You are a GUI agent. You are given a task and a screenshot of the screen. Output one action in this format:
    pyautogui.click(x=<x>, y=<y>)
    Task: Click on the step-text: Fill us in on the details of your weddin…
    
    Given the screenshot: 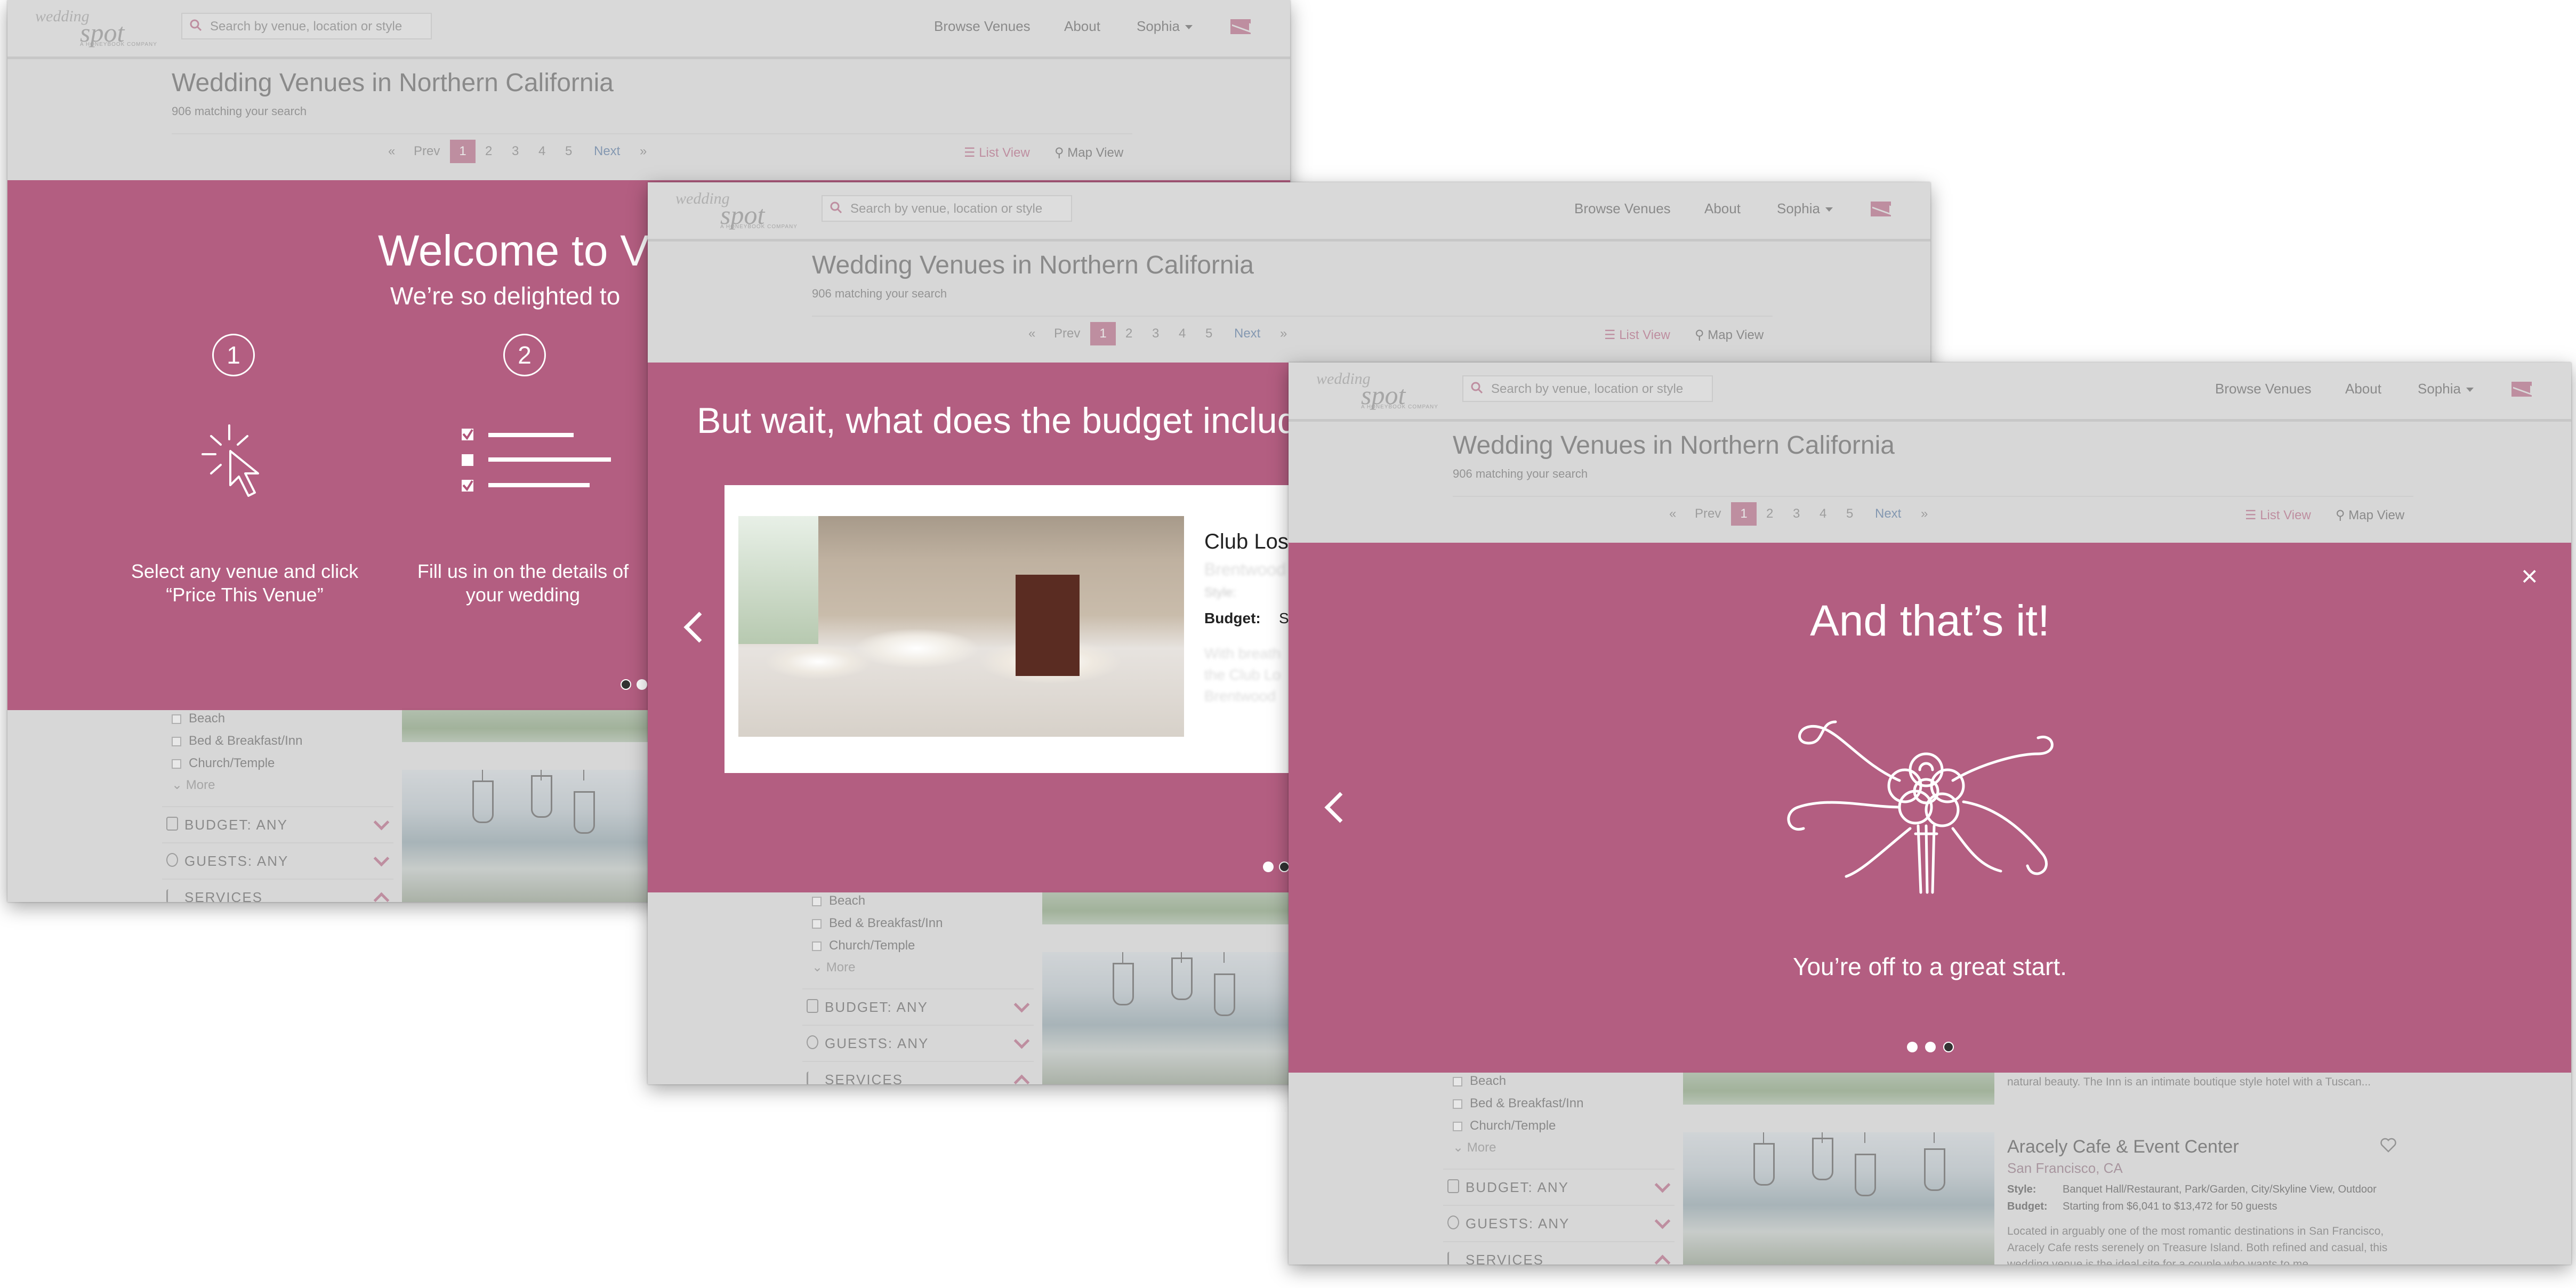 What is the action you would take?
    pyautogui.click(x=523, y=583)
    